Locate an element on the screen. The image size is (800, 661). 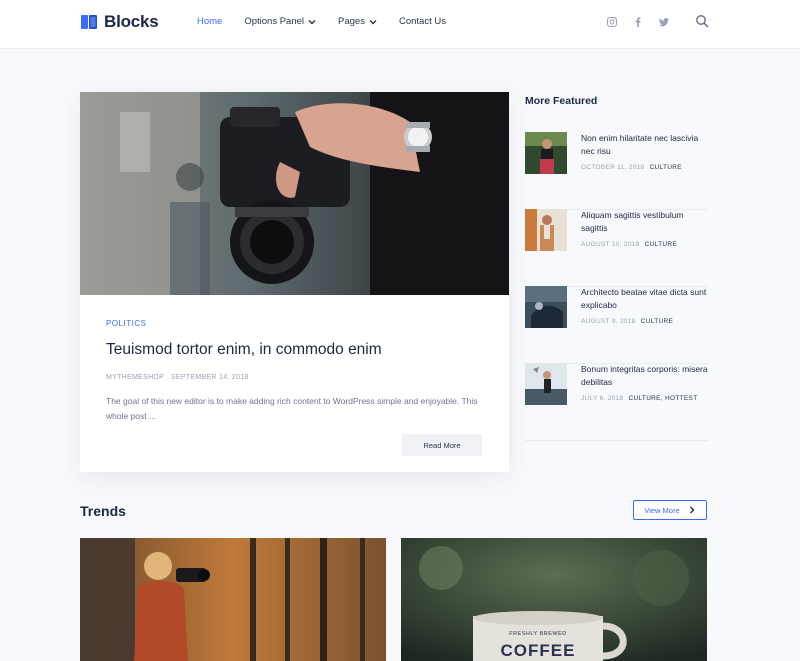
nav-home: Home is located at coordinates (209, 21).